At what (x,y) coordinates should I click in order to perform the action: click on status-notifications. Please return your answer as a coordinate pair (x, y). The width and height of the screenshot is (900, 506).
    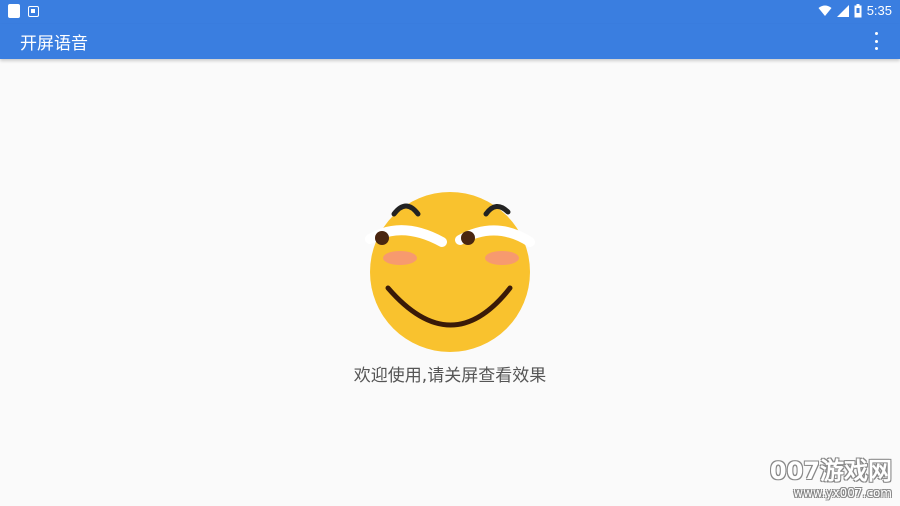
    Looking at the image, I should click on (23, 11).